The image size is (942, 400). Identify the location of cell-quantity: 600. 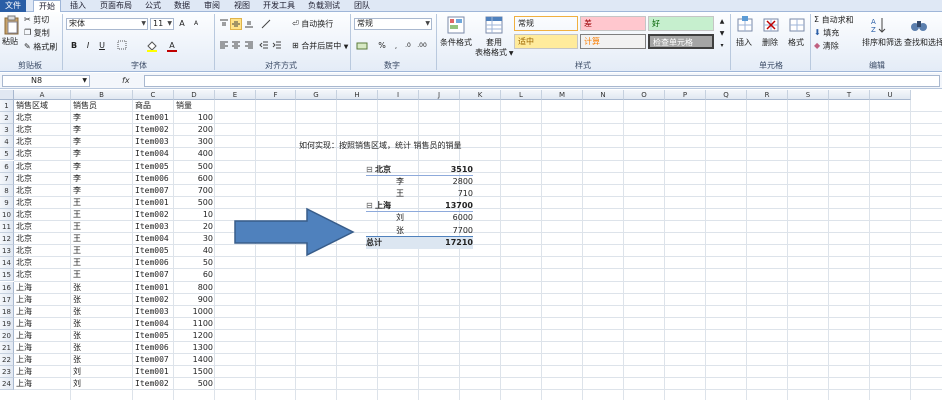
(194, 179).